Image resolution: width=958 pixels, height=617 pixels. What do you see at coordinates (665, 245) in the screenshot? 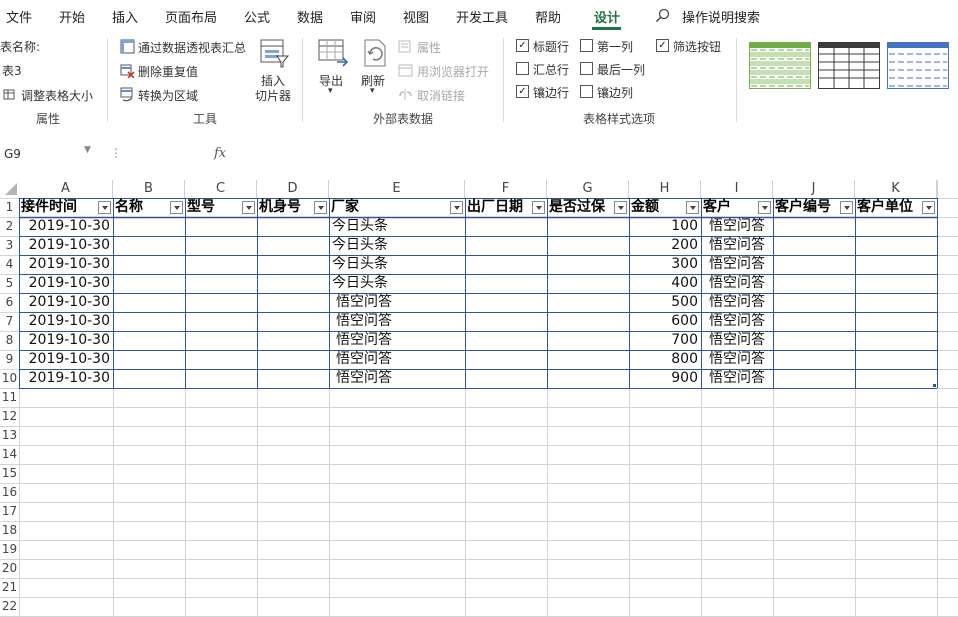
I see `table-cell: 200` at bounding box center [665, 245].